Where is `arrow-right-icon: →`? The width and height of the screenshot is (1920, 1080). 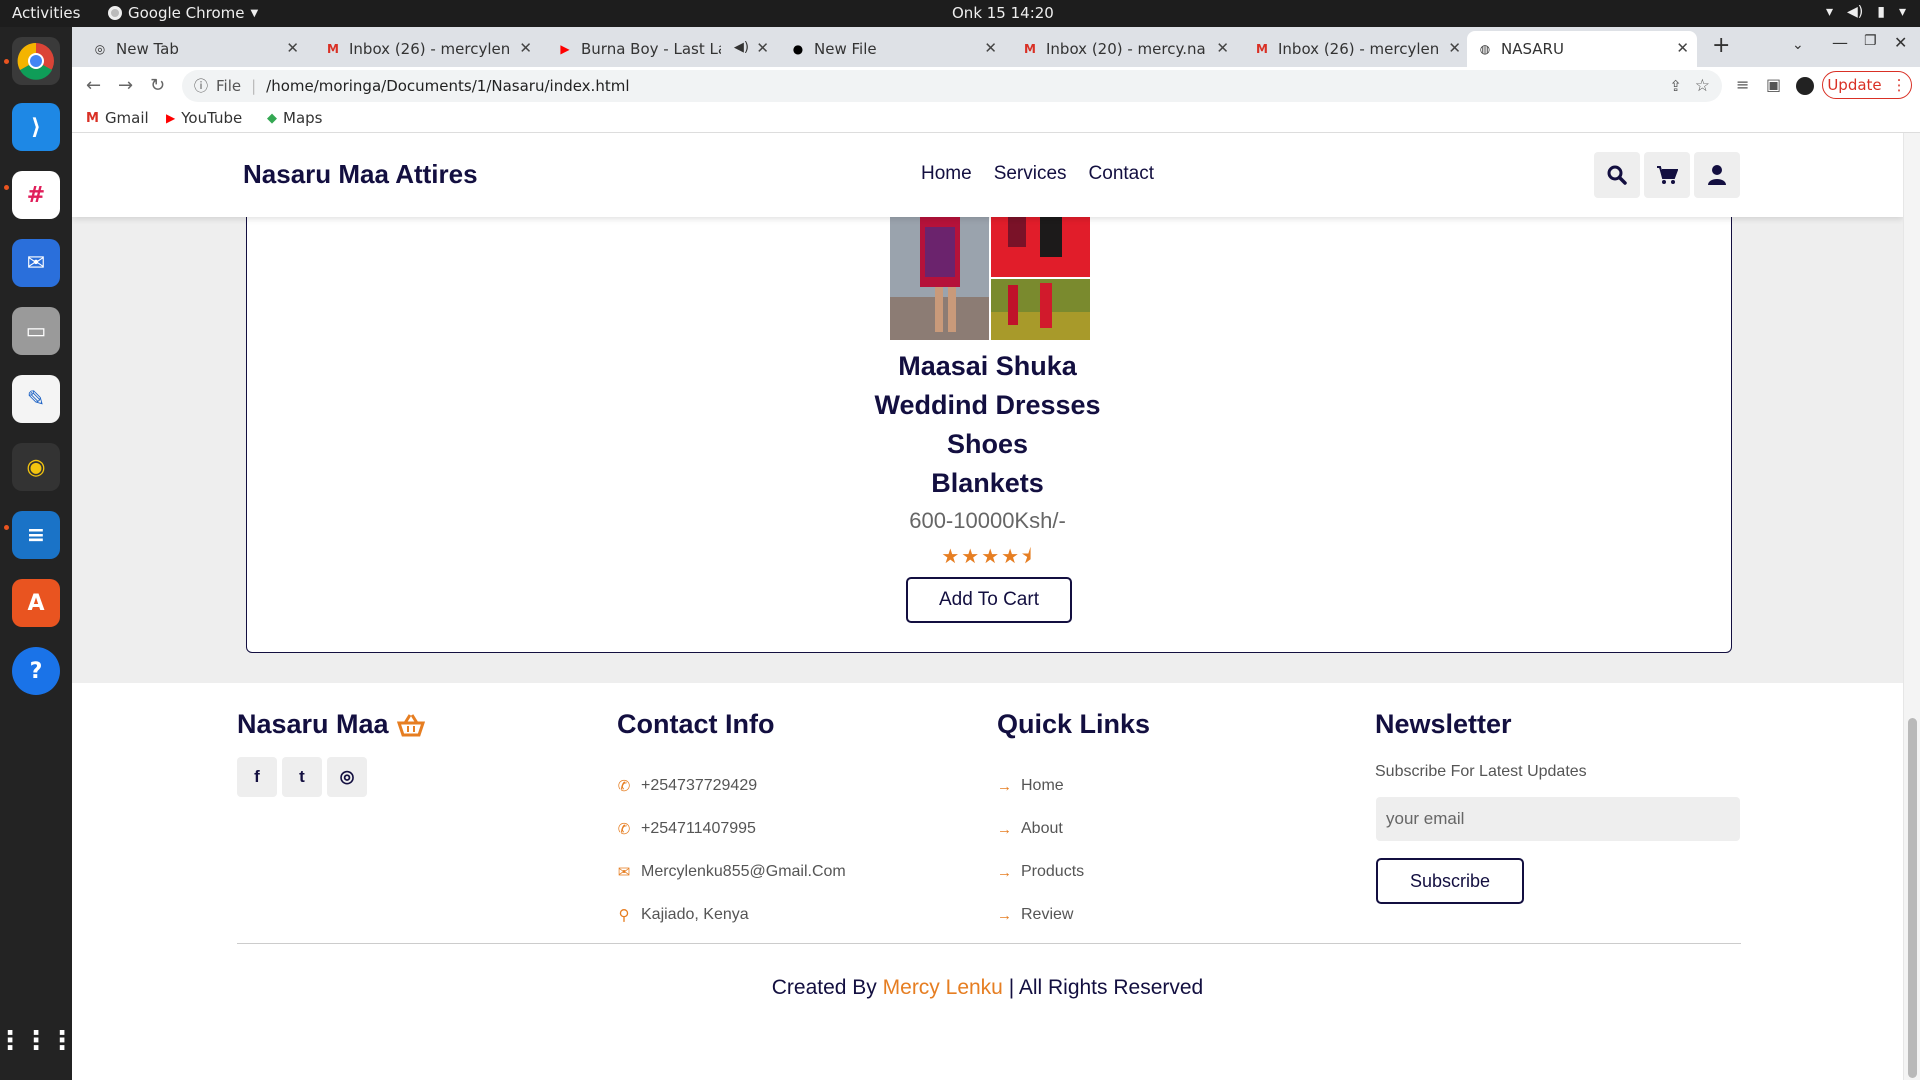 arrow-right-icon: → is located at coordinates (1004, 915).